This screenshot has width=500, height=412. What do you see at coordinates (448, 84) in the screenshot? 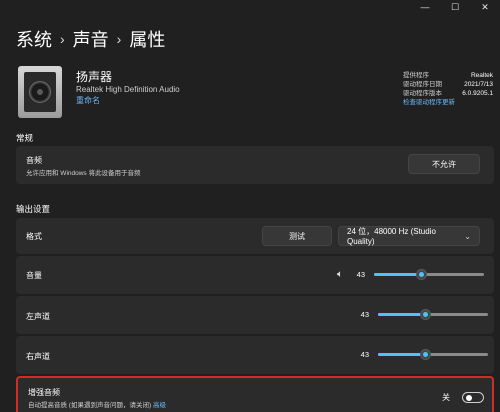
I see `driver-date-row: 驱动程序日期 2021/7/13` at bounding box center [448, 84].